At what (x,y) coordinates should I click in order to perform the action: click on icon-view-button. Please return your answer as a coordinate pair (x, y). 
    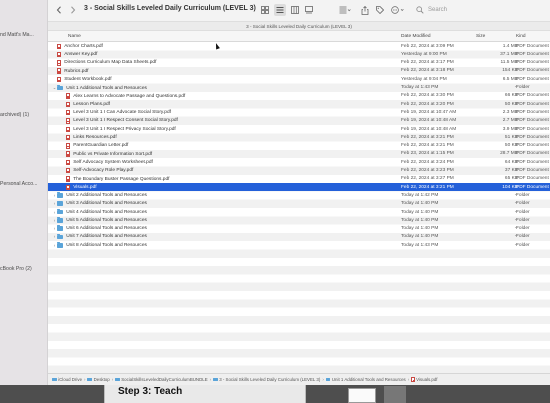
    Looking at the image, I should click on (265, 10).